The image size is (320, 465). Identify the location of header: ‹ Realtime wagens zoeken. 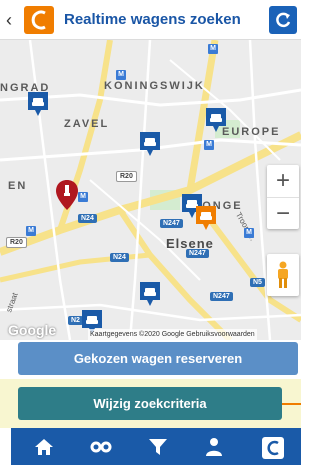
(150, 20).